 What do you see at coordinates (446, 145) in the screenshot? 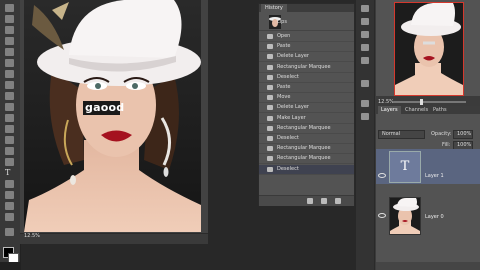
I see `fill-label: Fill:` at bounding box center [446, 145].